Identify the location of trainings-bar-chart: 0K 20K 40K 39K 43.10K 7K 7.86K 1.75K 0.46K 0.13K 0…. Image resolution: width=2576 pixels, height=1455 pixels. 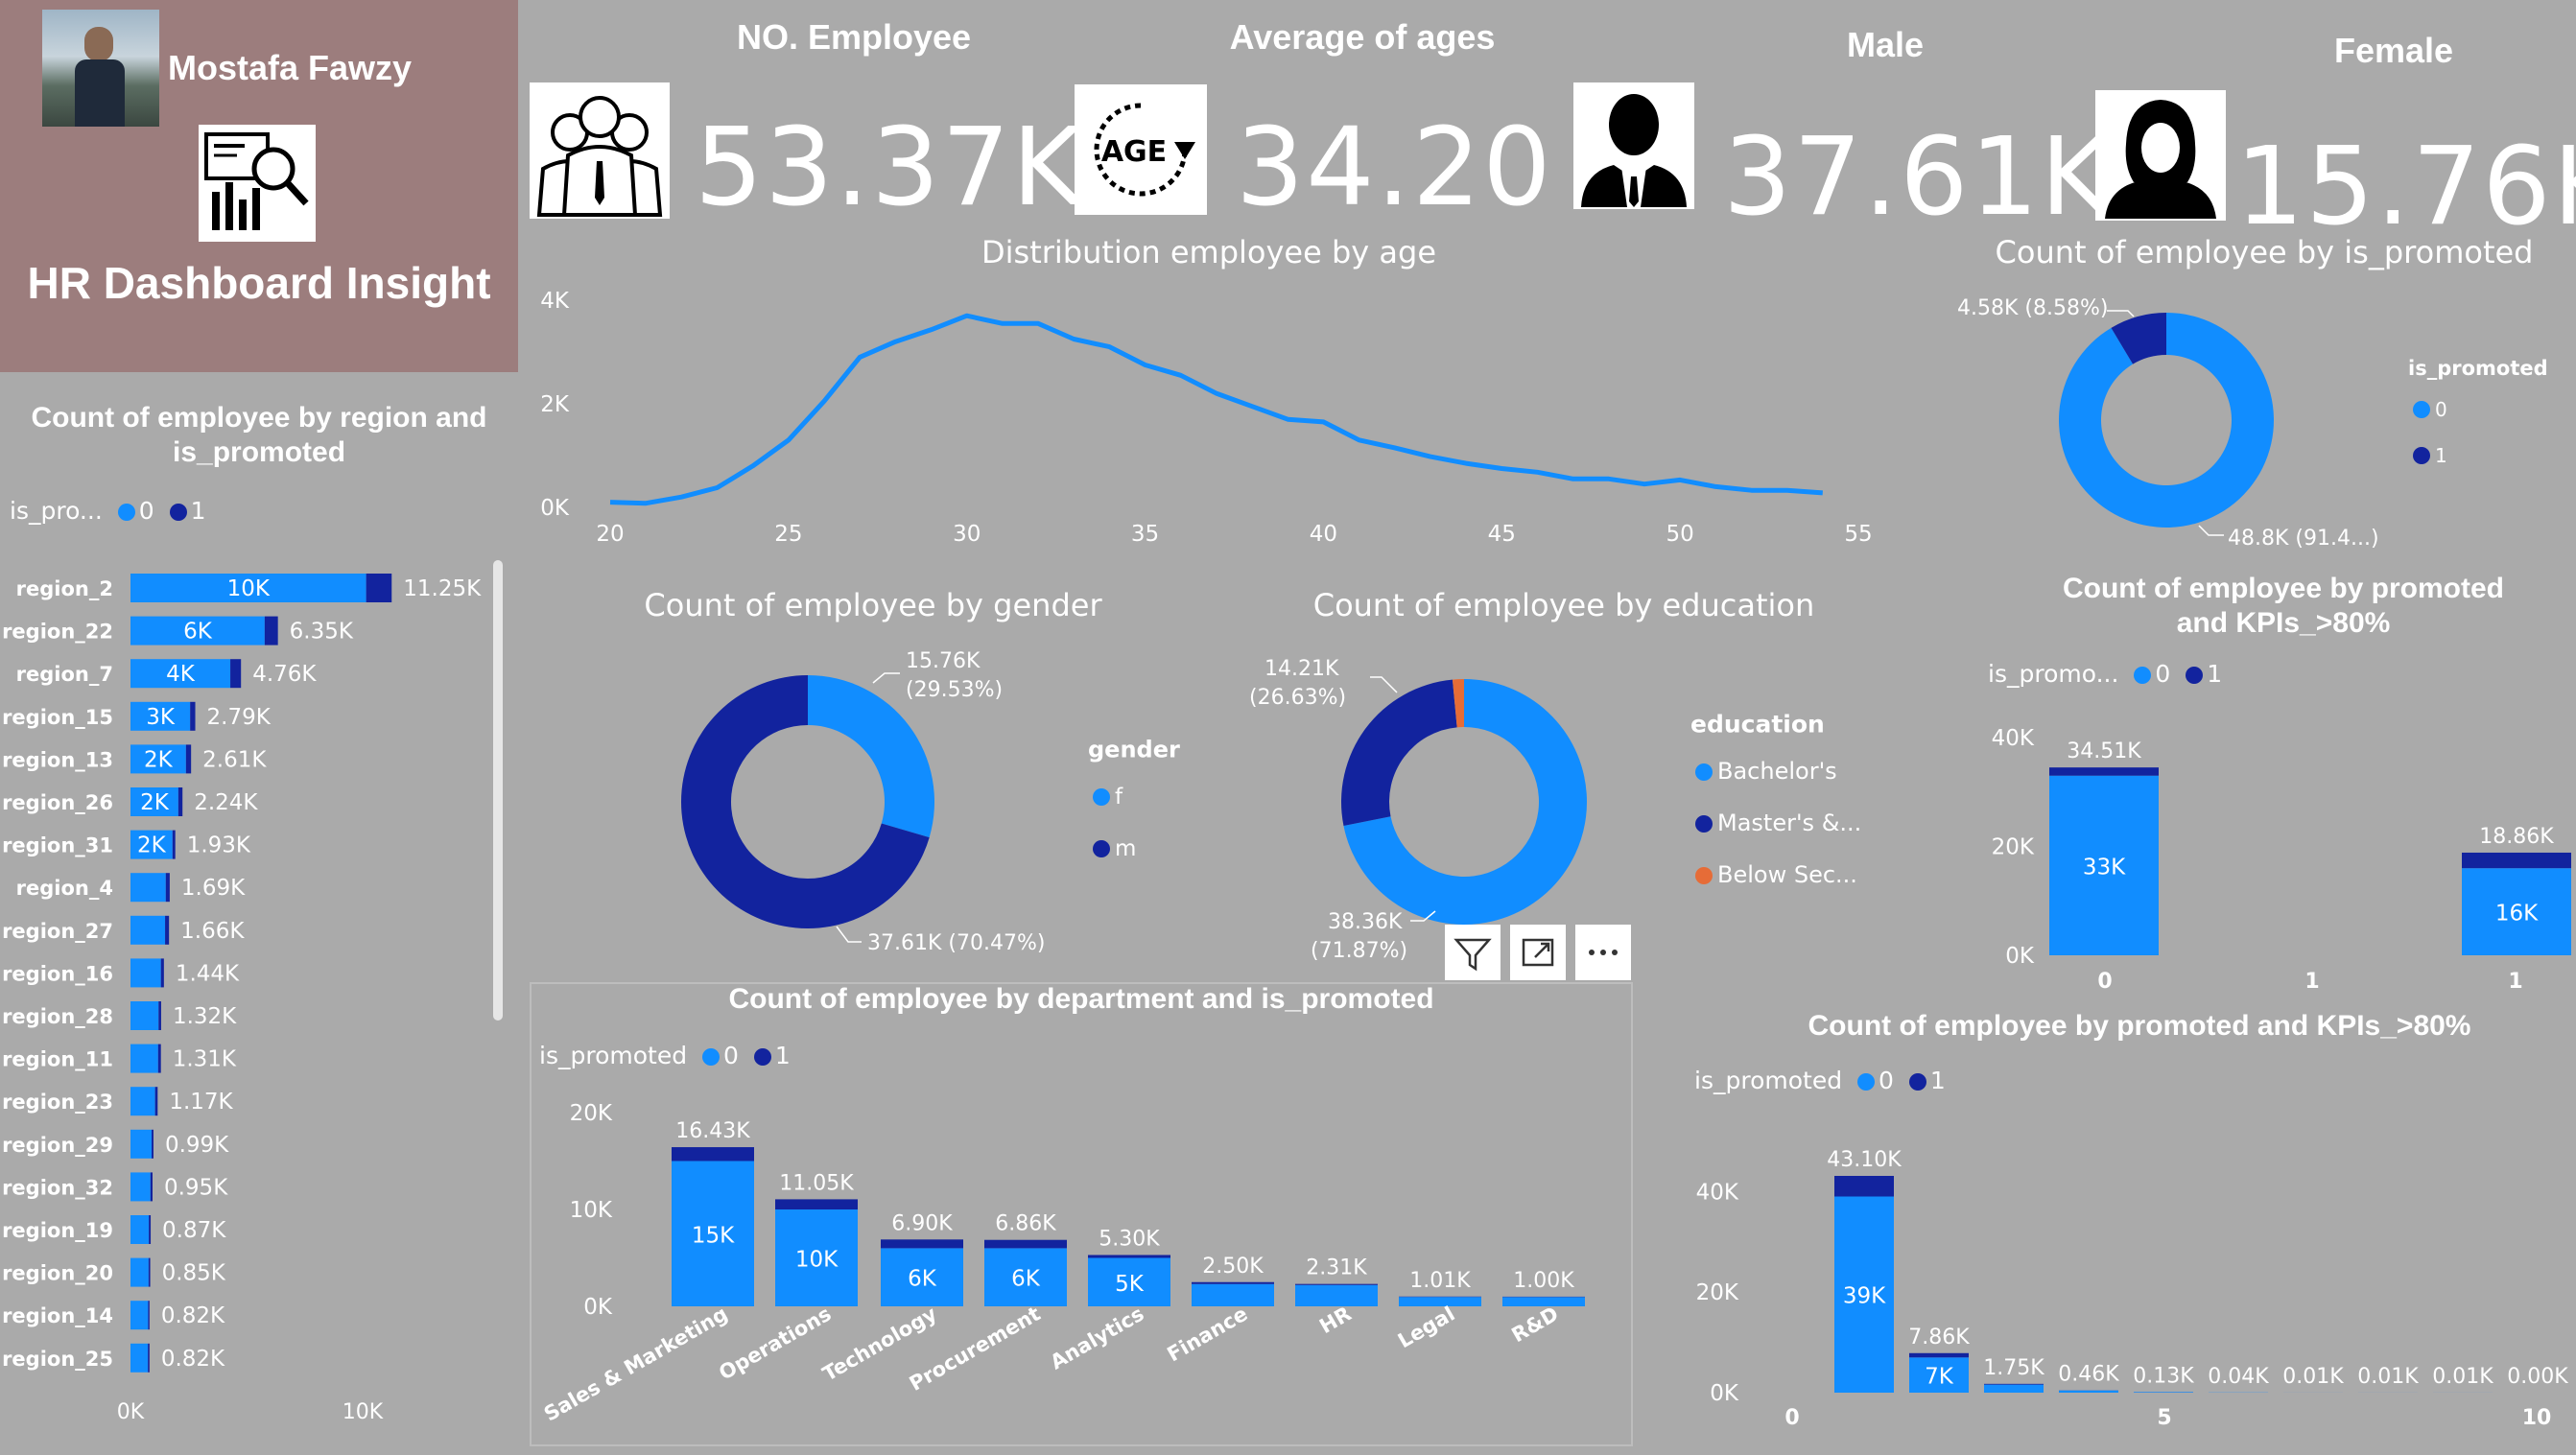
(2120, 1280).